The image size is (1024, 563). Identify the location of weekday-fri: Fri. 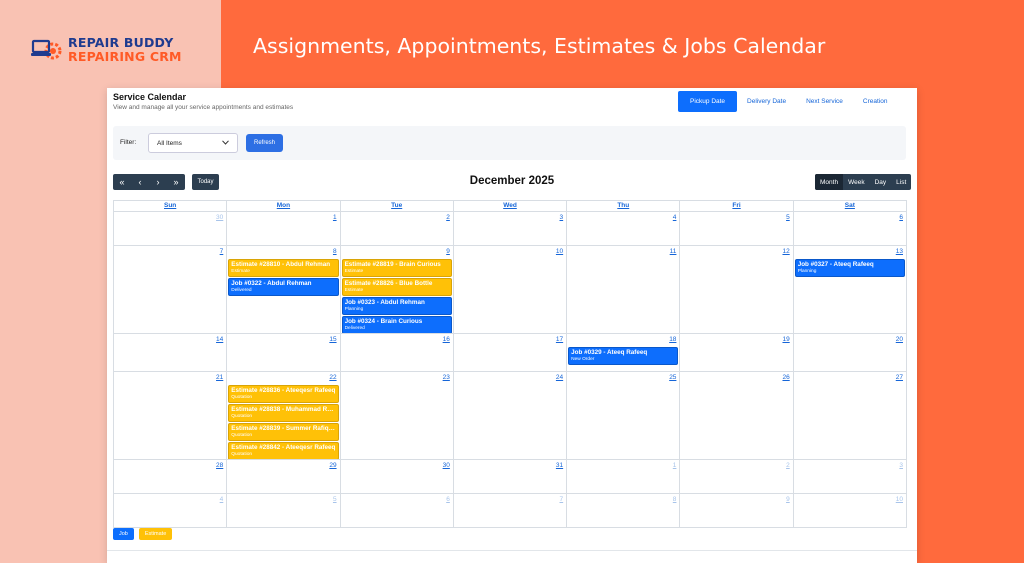
(737, 206).